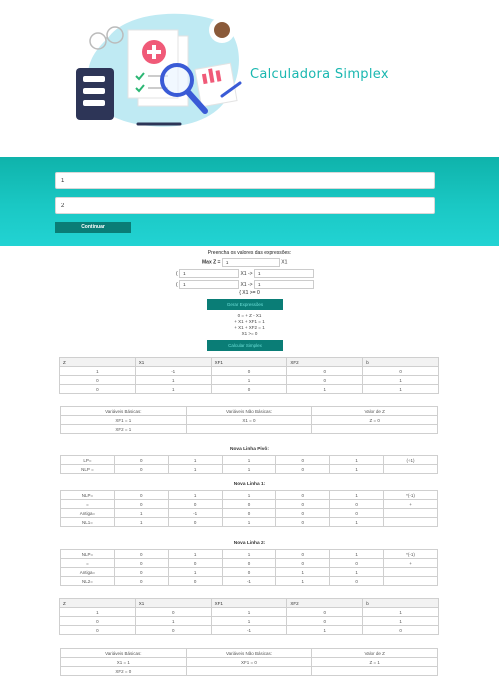  What do you see at coordinates (245, 205) in the screenshot?
I see `restrictions-count-input` at bounding box center [245, 205].